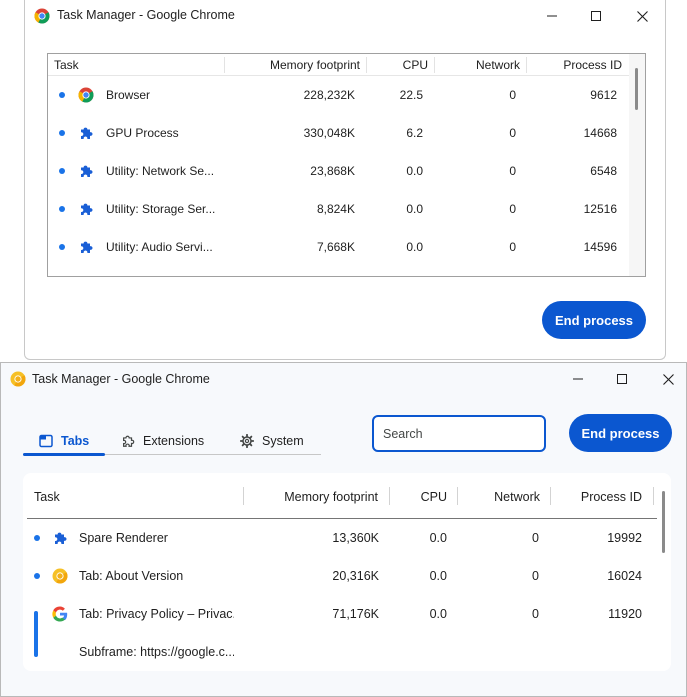 The height and width of the screenshot is (697, 687). What do you see at coordinates (213, 454) in the screenshot?
I see `tab-divider` at bounding box center [213, 454].